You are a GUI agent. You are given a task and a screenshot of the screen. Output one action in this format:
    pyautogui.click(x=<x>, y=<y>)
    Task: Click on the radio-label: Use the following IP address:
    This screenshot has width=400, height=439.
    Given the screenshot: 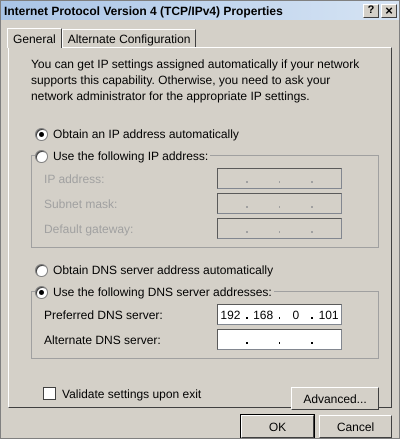 What is the action you would take?
    pyautogui.click(x=130, y=156)
    